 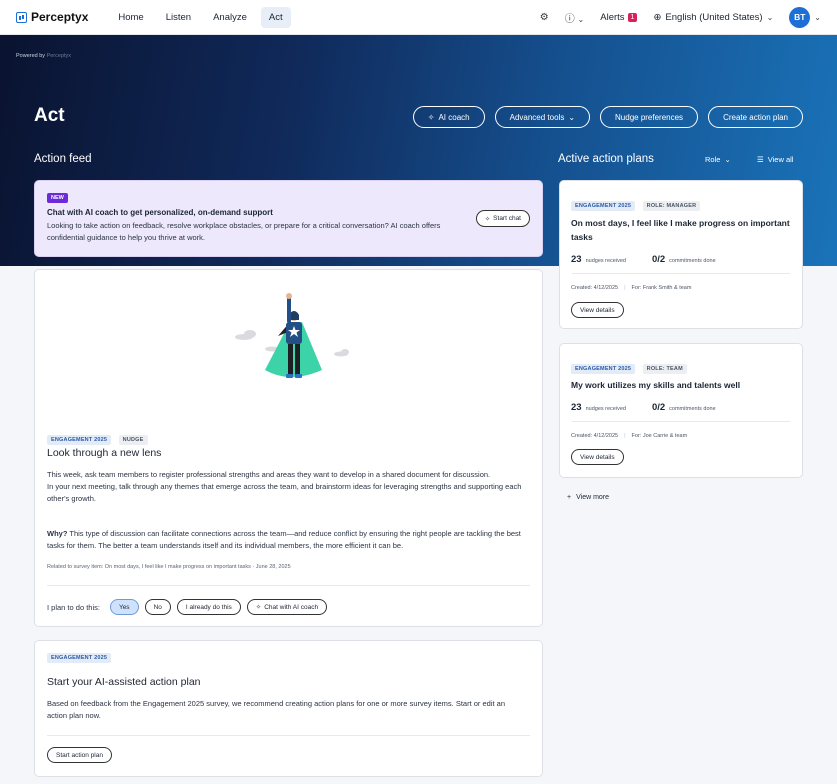 What do you see at coordinates (130, 17) in the screenshot?
I see `nav-tab-home: Home` at bounding box center [130, 17].